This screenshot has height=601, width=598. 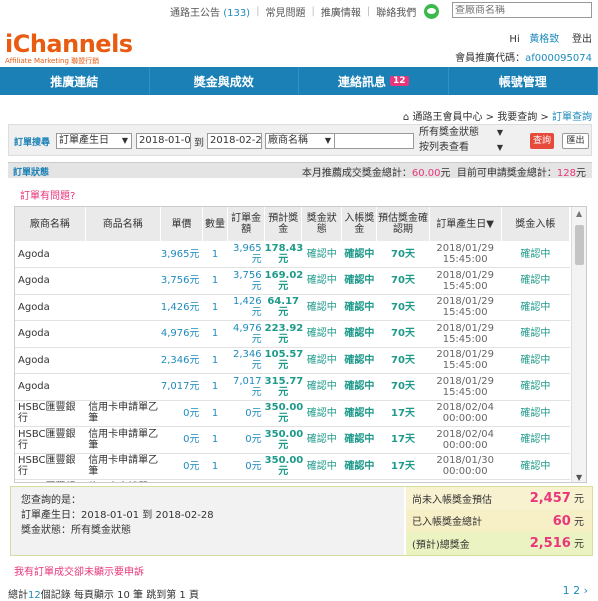 I want to click on date-to-input: 2018-02-28, so click(x=234, y=141).